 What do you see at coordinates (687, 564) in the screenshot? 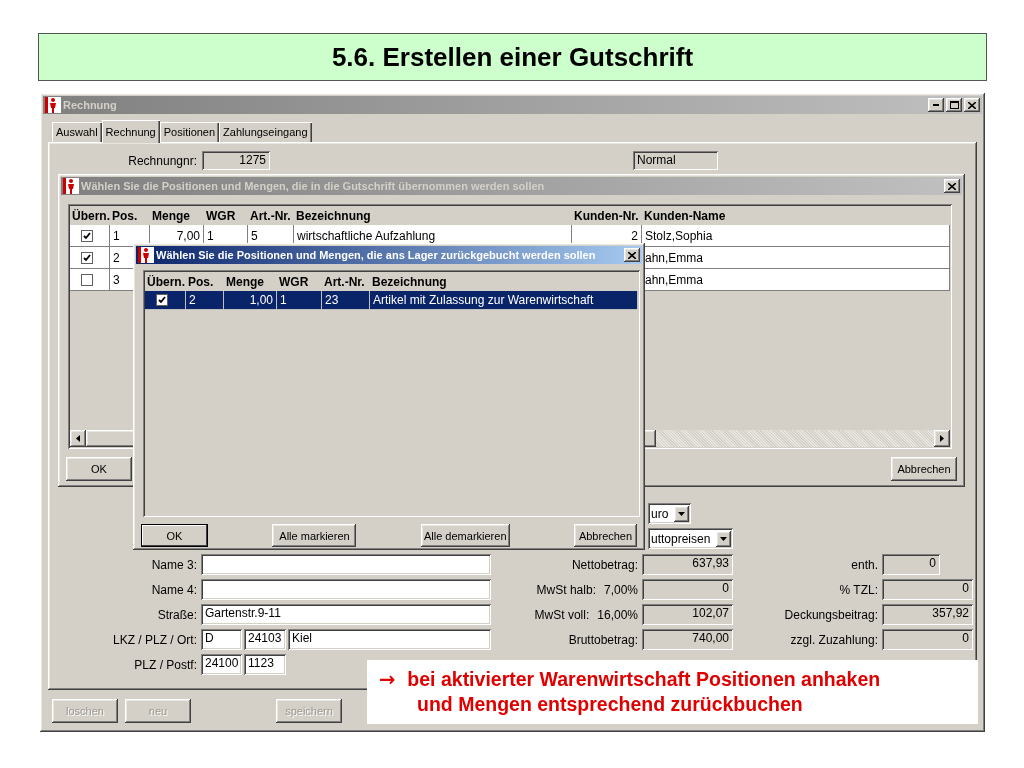
I see `amount-field: 637,93` at bounding box center [687, 564].